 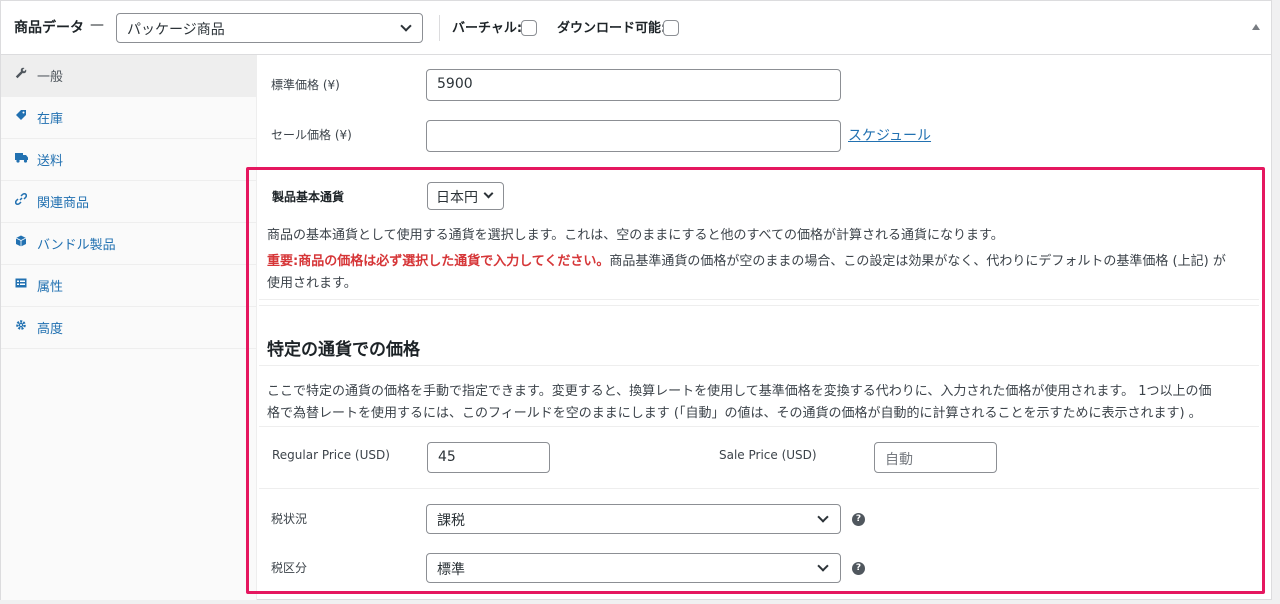 What do you see at coordinates (308, 197) in the screenshot?
I see `base-currency-label: 製品基本通貨` at bounding box center [308, 197].